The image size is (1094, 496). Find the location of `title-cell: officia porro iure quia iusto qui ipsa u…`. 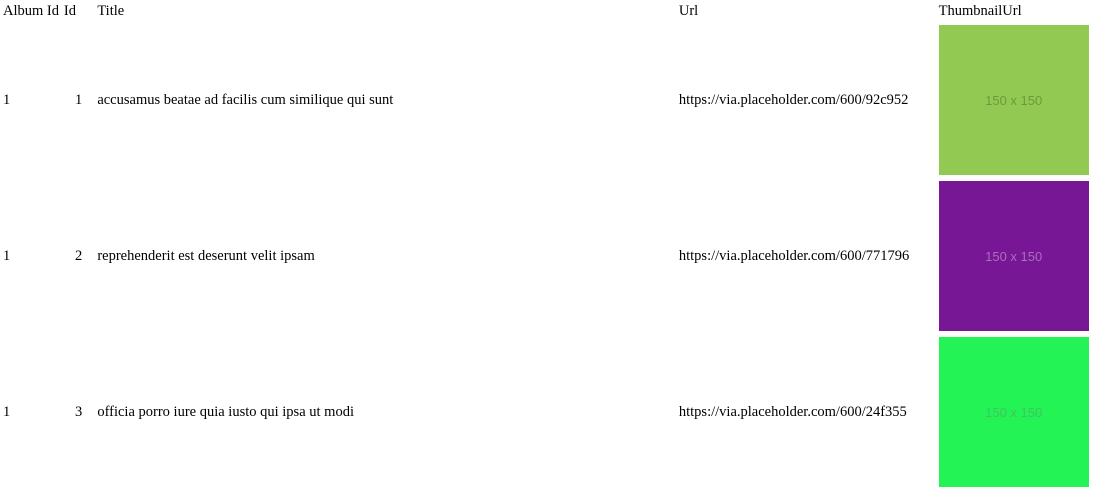

title-cell: officia porro iure quia iusto qui ipsa u… is located at coordinates (225, 411).